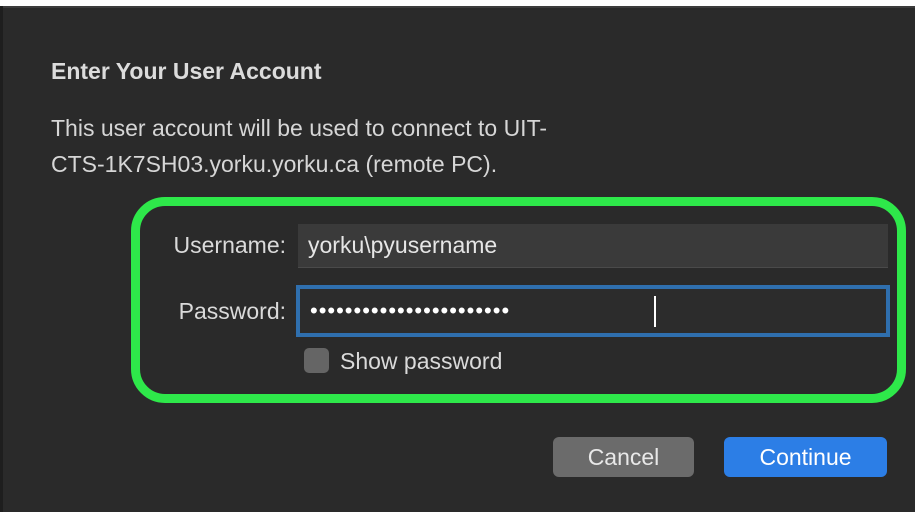 The width and height of the screenshot is (915, 512). I want to click on text-caret, so click(655, 311).